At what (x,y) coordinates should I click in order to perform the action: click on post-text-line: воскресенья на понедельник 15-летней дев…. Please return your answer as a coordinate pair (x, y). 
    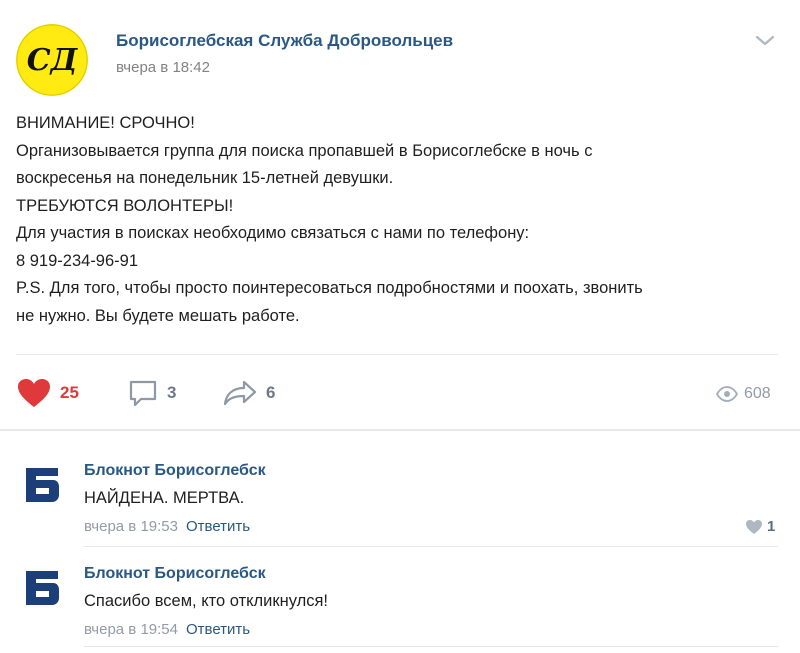
    Looking at the image, I should click on (205, 178).